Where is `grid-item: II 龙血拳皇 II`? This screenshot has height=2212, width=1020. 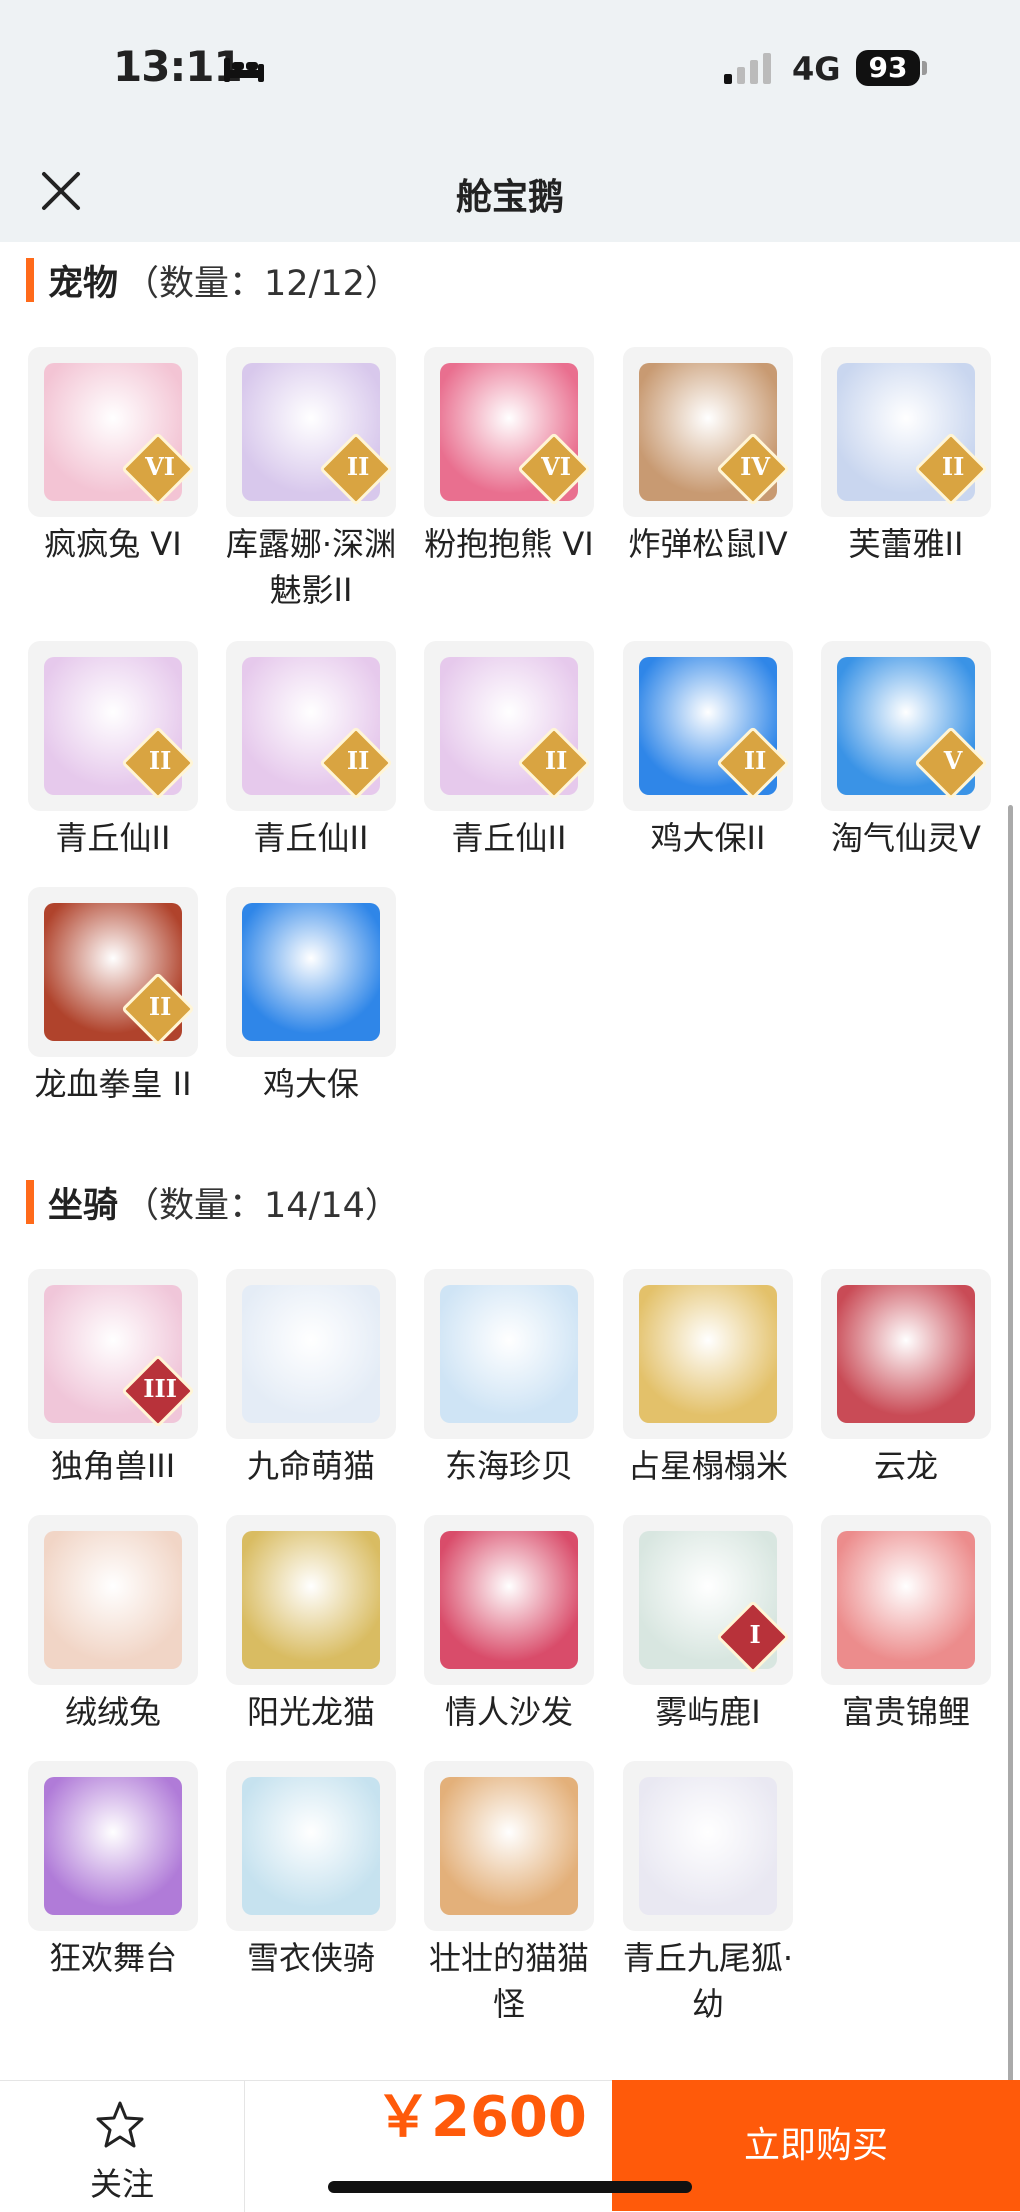
grid-item: II 龙血拳皇 II is located at coordinates (113, 997).